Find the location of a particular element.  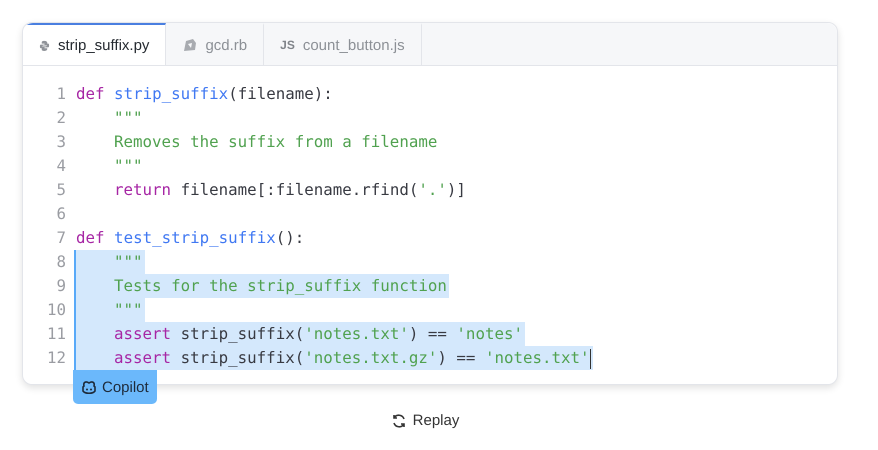

line-number: 5 is located at coordinates (61, 190).